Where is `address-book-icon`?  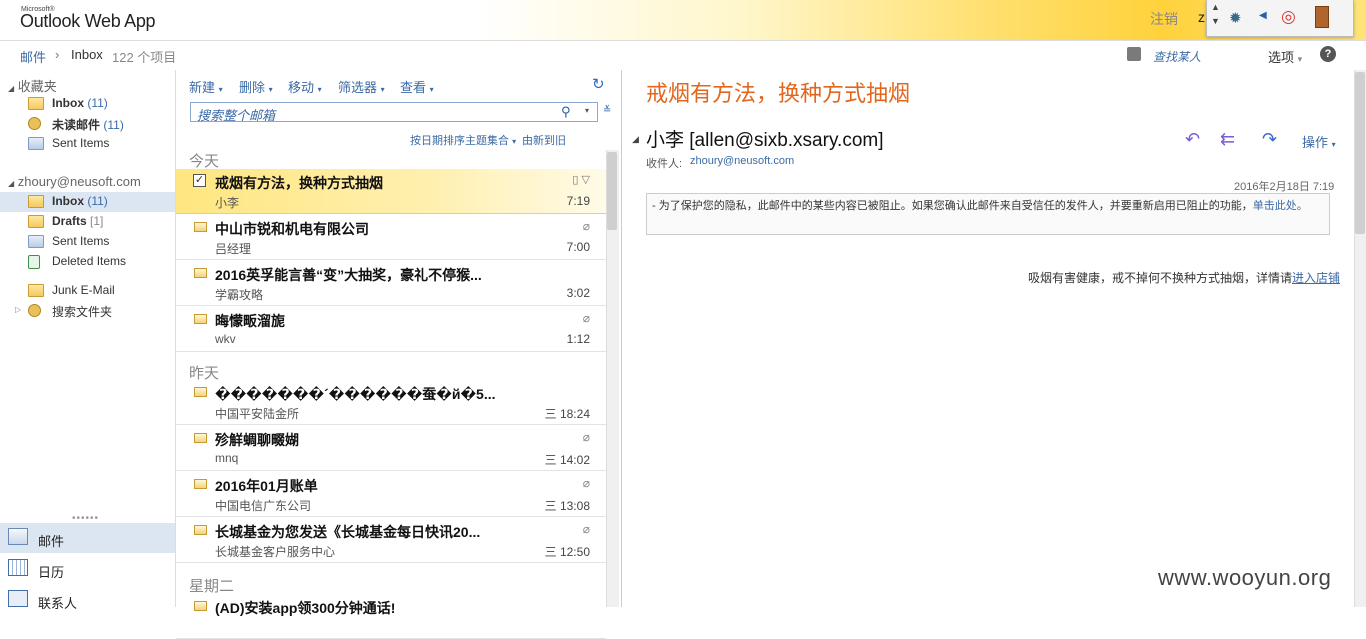
address-book-icon is located at coordinates (1134, 54).